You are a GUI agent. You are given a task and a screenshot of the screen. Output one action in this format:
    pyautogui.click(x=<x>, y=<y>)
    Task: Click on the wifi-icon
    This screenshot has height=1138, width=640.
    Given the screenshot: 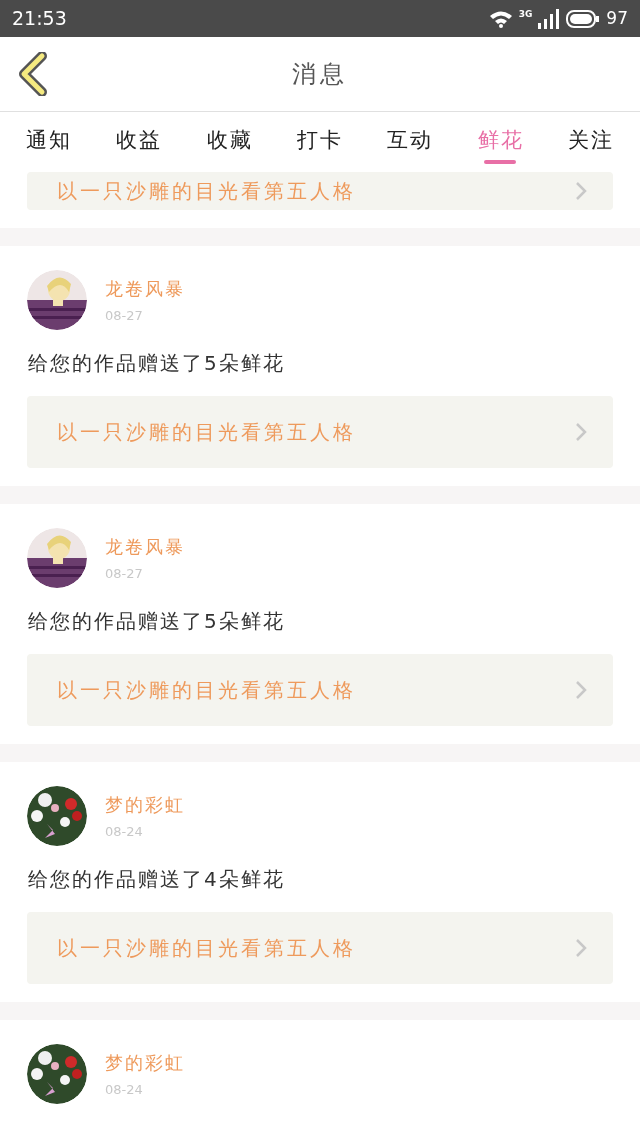 What is the action you would take?
    pyautogui.click(x=500, y=18)
    